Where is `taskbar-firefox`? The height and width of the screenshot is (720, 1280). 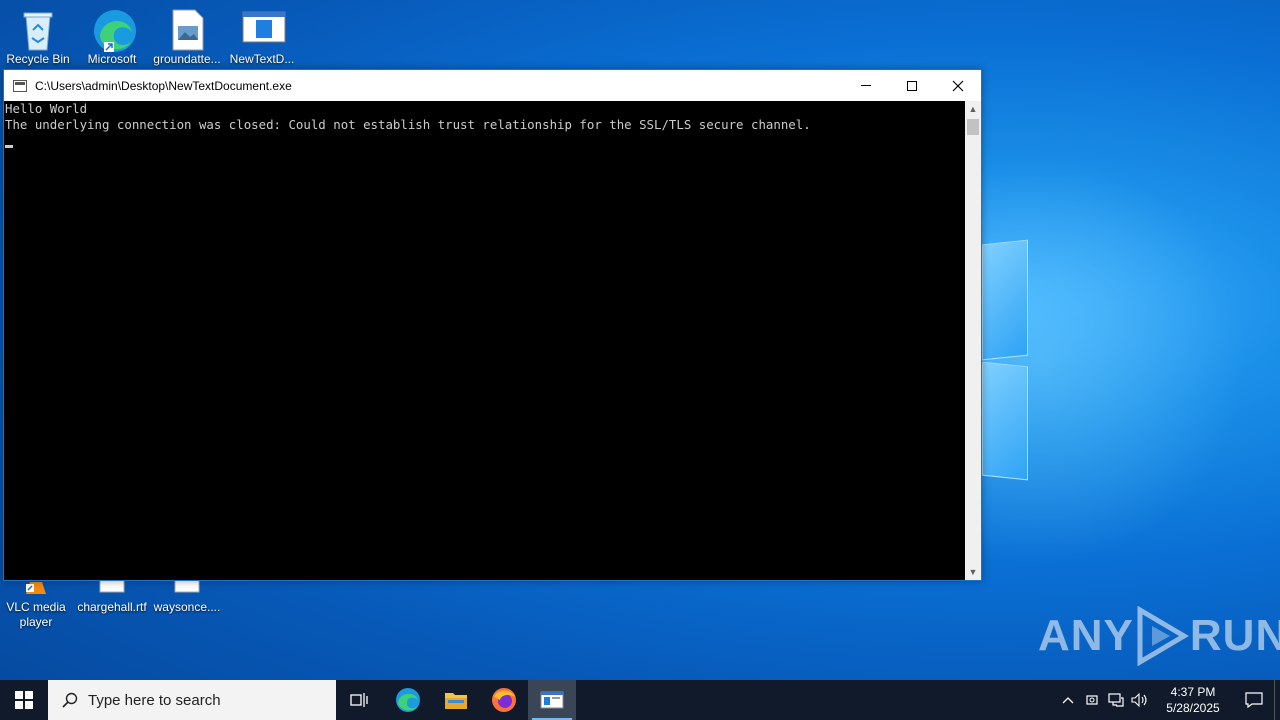 taskbar-firefox is located at coordinates (504, 700).